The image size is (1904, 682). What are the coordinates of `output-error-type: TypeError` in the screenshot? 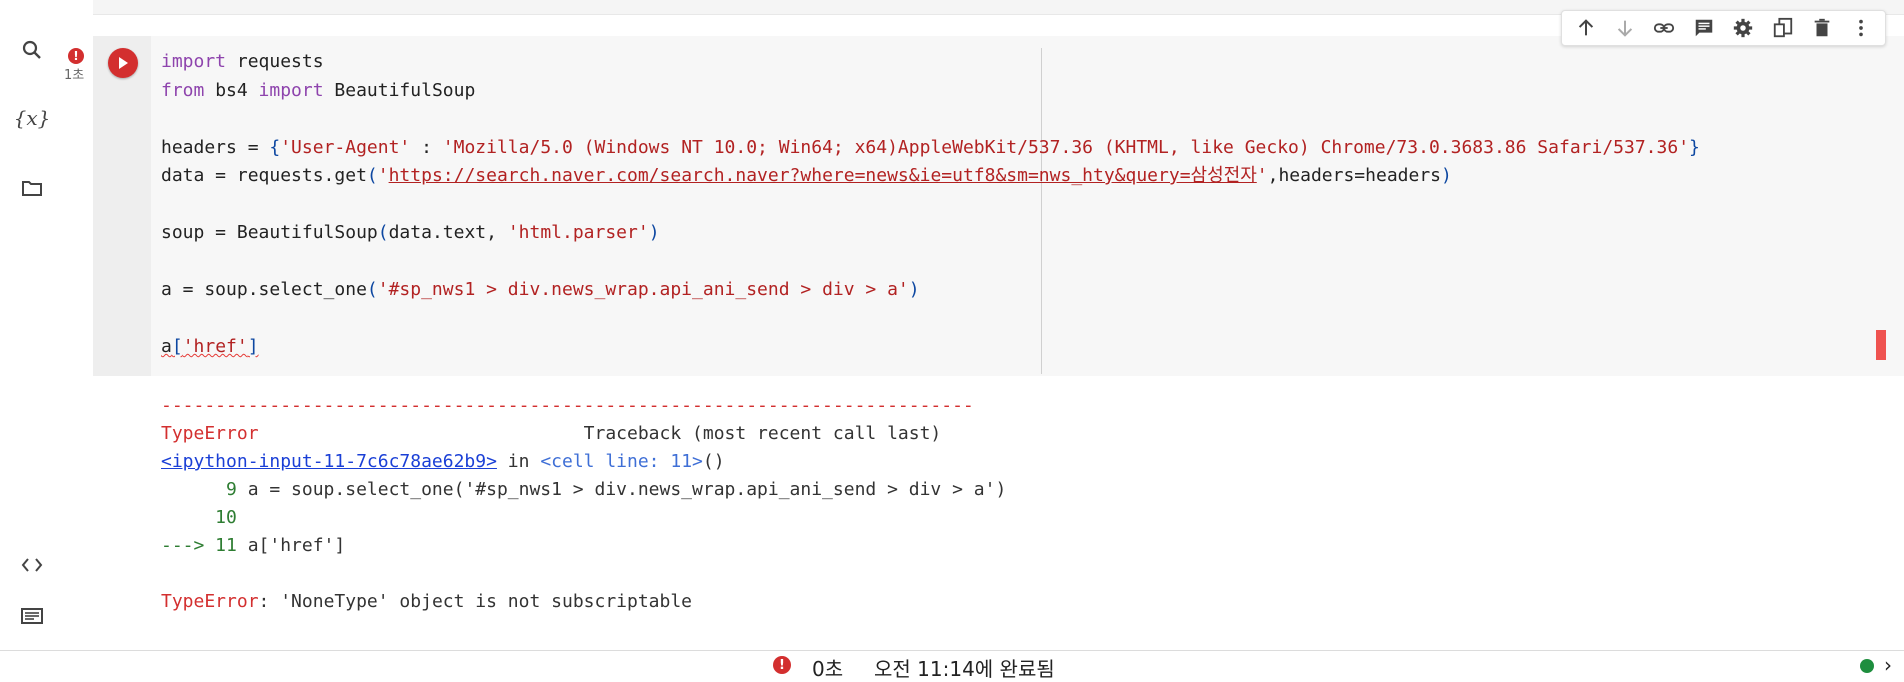 It's located at (210, 433).